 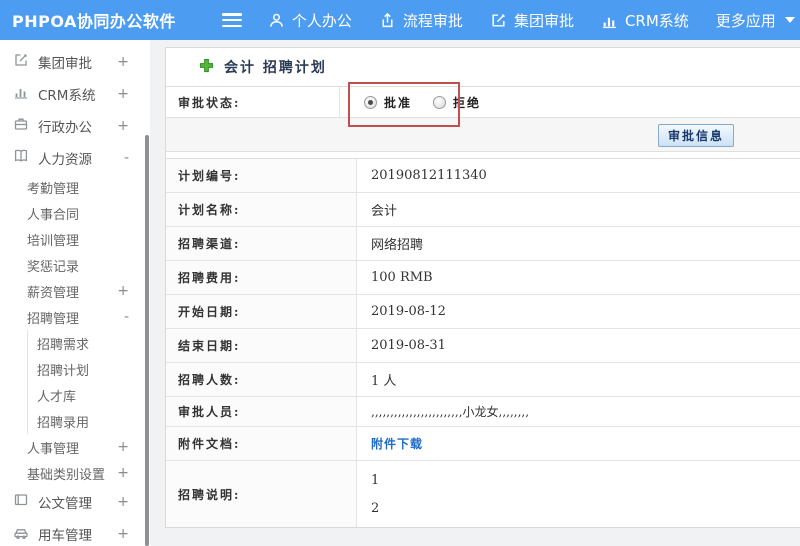 I want to click on field-label: 招聘人数:, so click(x=261, y=379).